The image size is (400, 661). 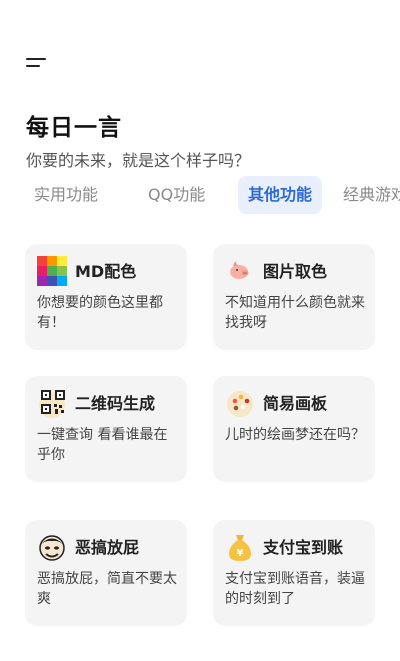 What do you see at coordinates (106, 271) in the screenshot?
I see `feature-name: MD配色` at bounding box center [106, 271].